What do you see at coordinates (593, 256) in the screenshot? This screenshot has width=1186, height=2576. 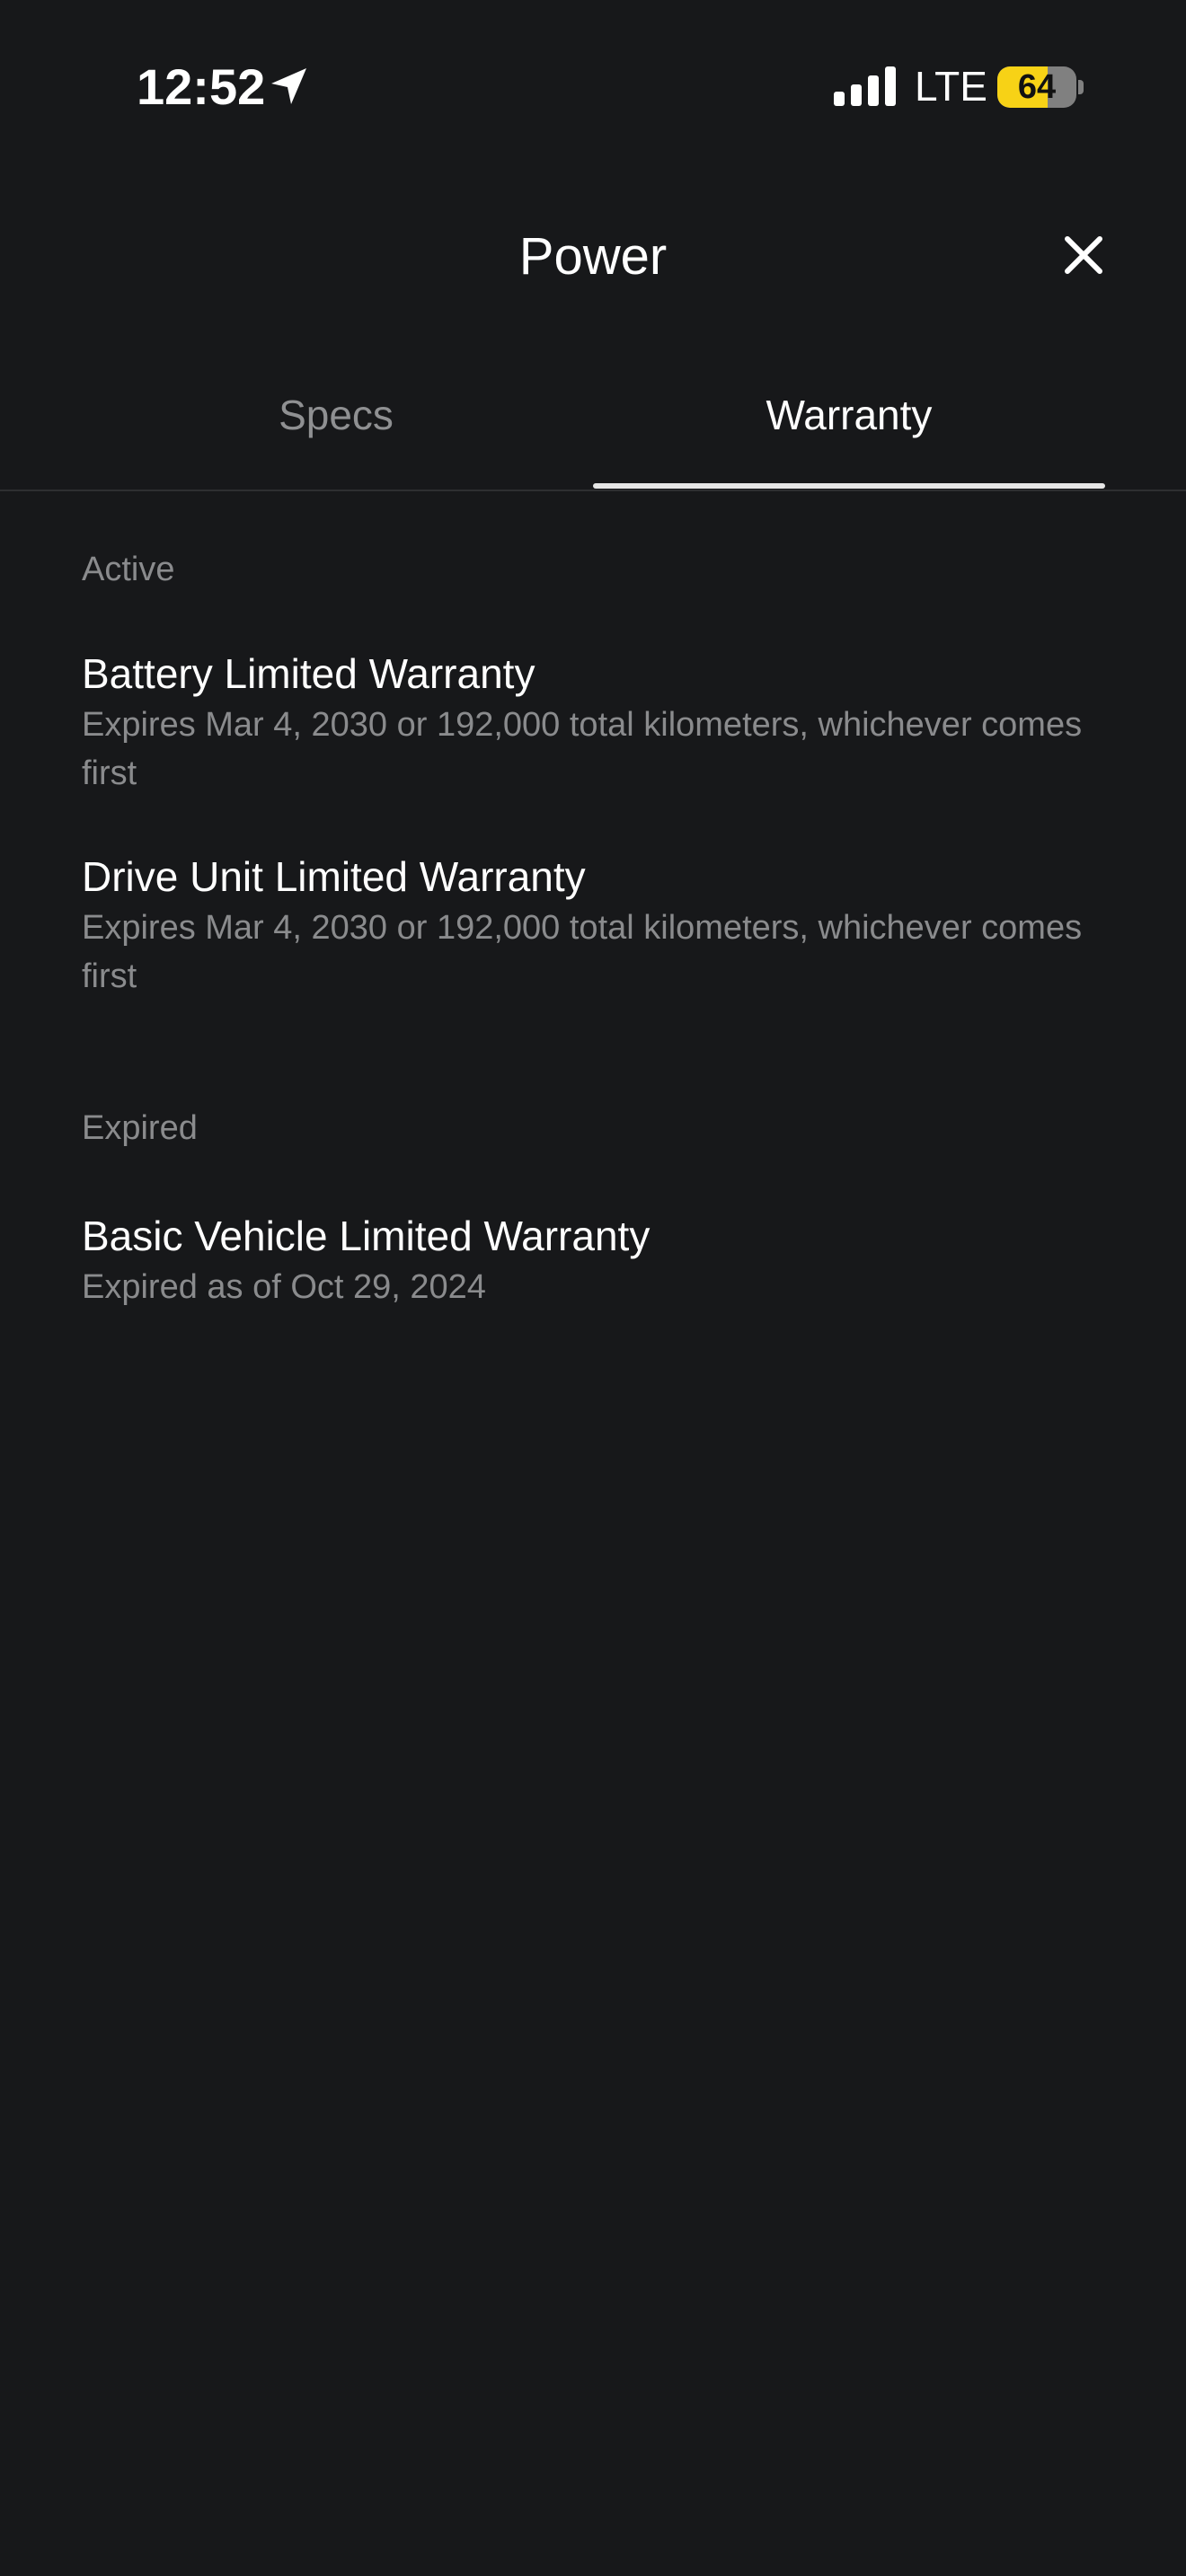 I see `page-title: Power` at bounding box center [593, 256].